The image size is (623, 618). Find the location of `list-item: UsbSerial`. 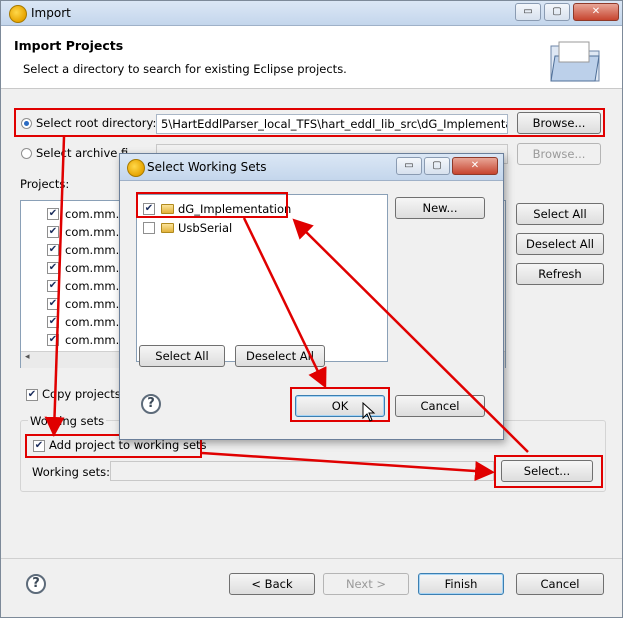

list-item: UsbSerial is located at coordinates (262, 228).